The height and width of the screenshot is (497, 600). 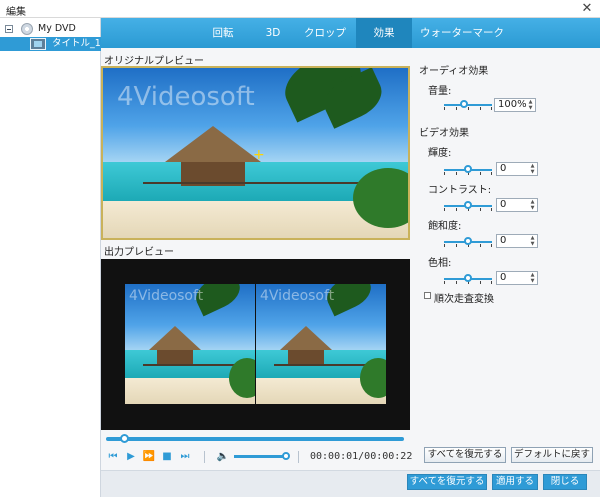 I want to click on playback-volume-slider, so click(x=260, y=456).